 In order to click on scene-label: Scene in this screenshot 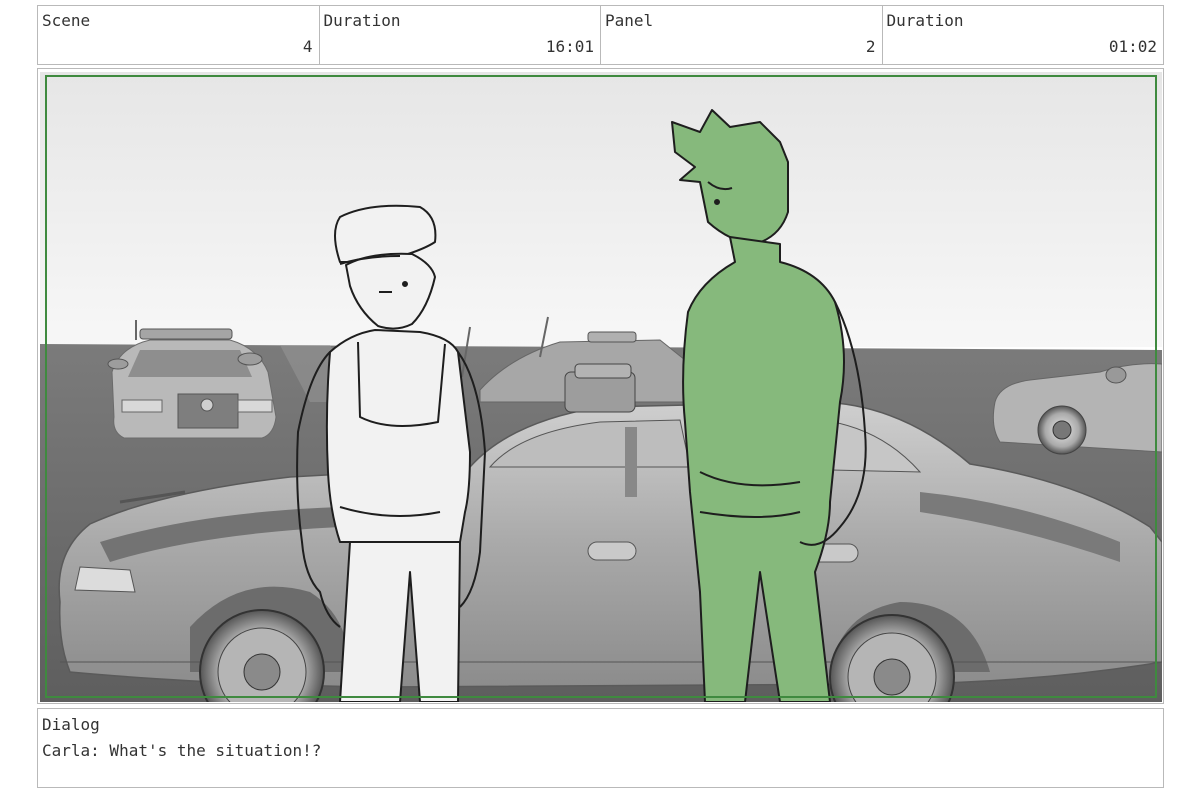, I will do `click(66, 20)`.